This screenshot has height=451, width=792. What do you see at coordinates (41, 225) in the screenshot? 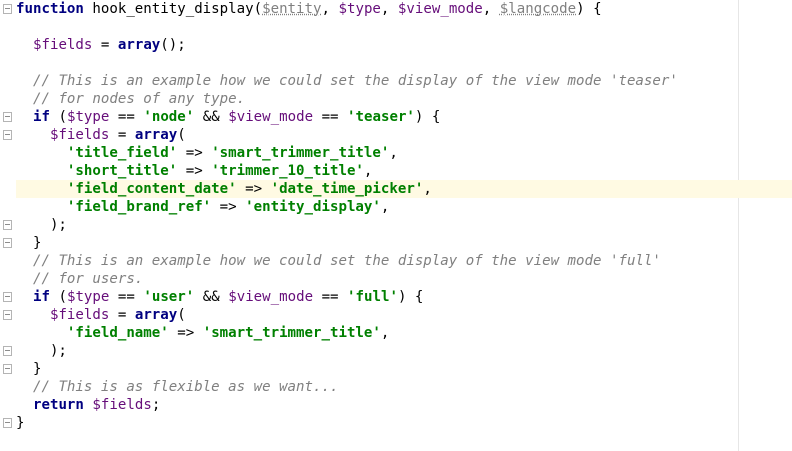
I see `code-text: );` at bounding box center [41, 225].